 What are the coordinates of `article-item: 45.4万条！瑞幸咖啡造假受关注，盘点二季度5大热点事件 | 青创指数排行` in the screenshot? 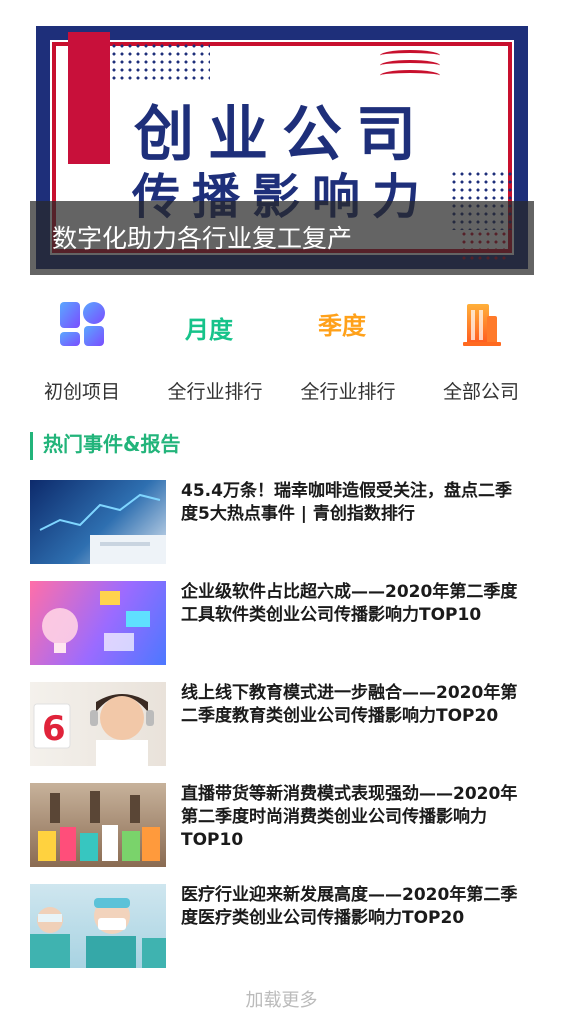 It's located at (285, 522).